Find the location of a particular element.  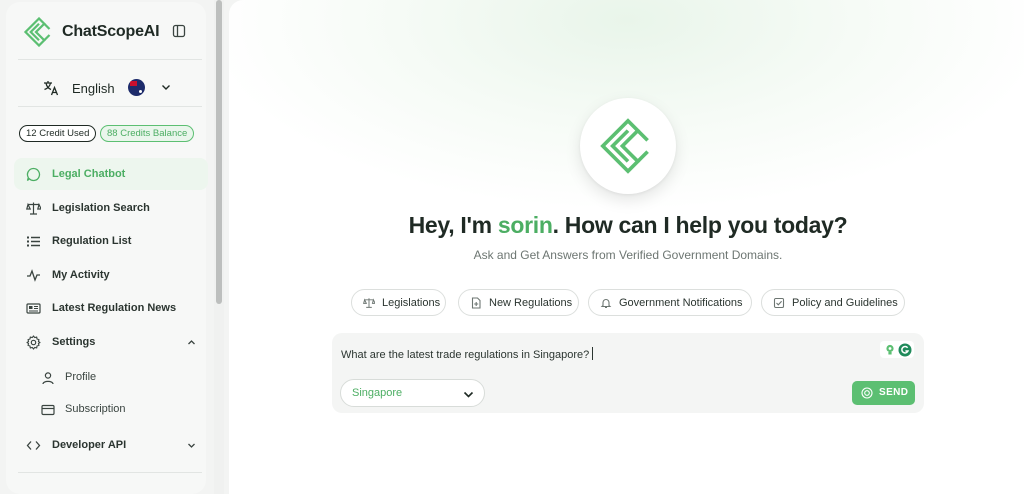

greeting-prefix: Hey, I'm is located at coordinates (453, 225).